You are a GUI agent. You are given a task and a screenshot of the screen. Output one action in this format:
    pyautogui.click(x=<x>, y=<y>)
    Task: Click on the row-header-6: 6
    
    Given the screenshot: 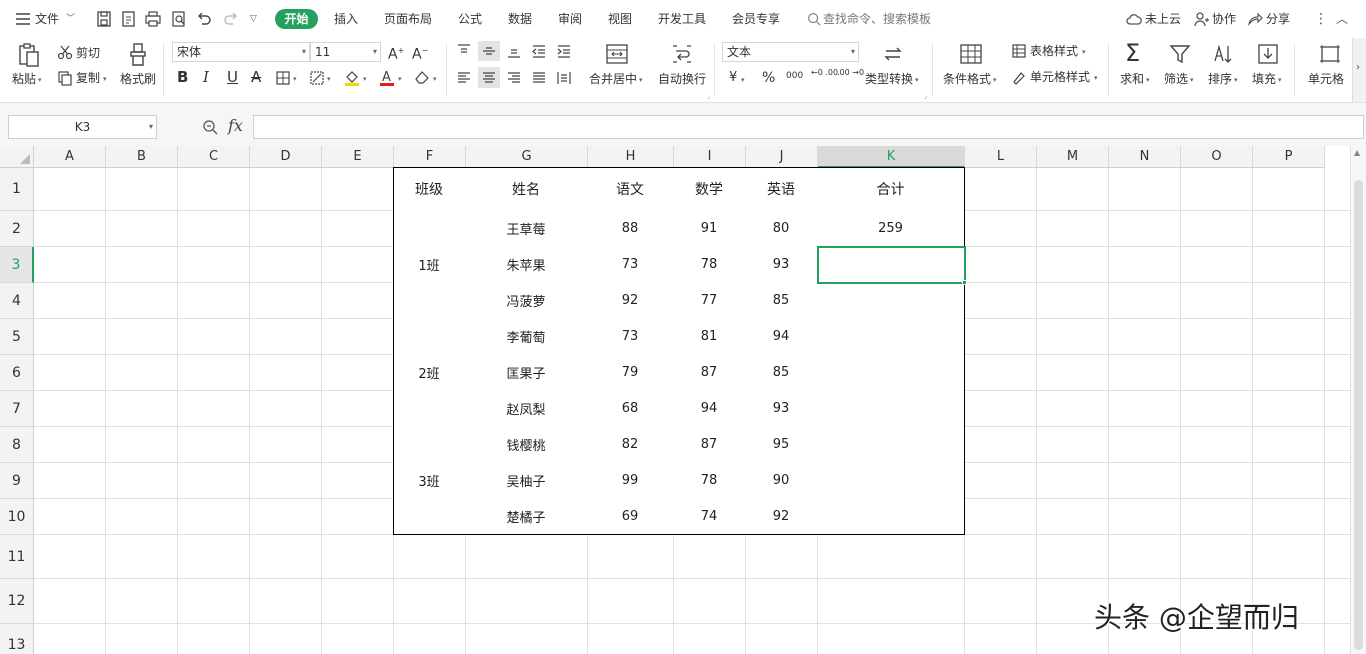 What is the action you would take?
    pyautogui.click(x=17, y=373)
    